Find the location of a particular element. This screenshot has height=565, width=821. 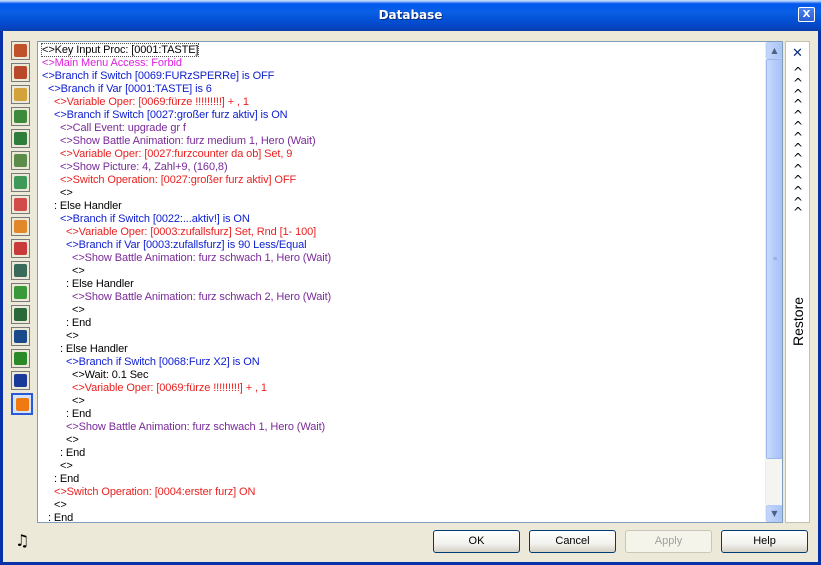

collapse-icon: ✕ is located at coordinates (797, 53).